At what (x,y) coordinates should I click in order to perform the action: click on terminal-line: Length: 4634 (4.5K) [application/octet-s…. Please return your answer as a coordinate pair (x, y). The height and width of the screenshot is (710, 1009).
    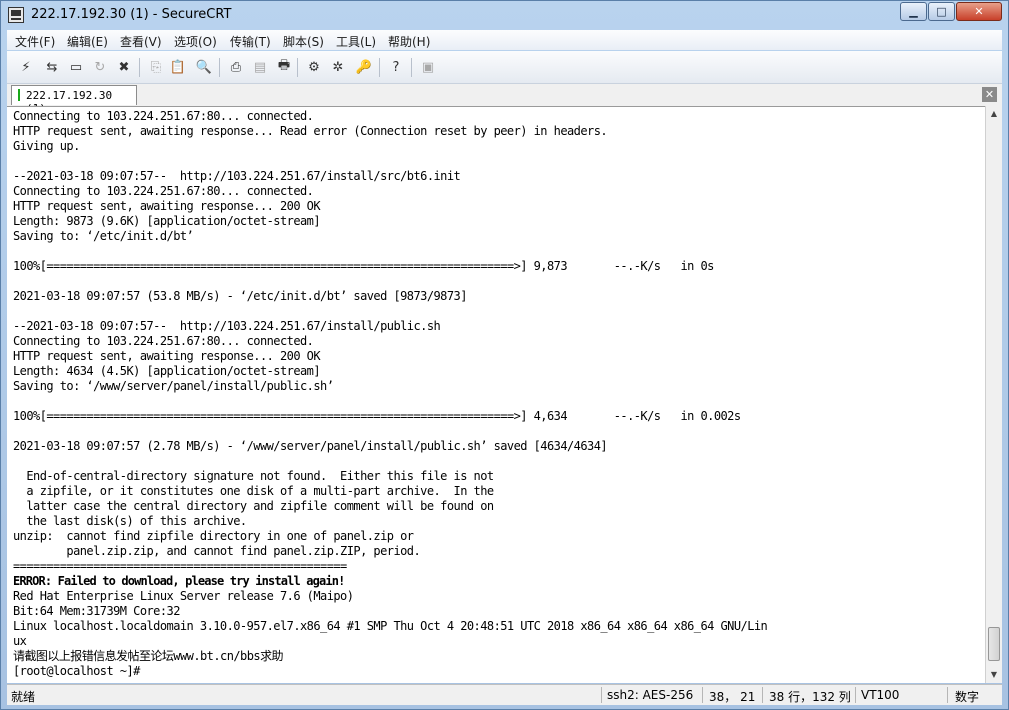
    Looking at the image, I should click on (167, 371).